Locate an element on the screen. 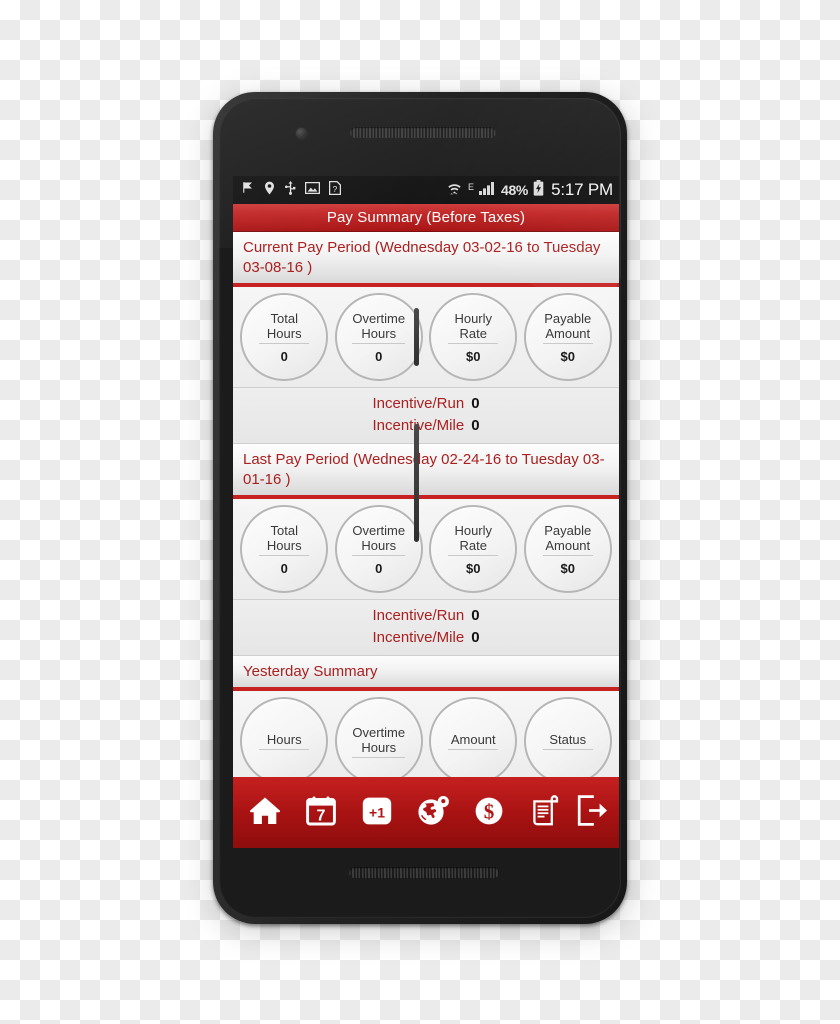 The width and height of the screenshot is (840, 1024). image-icon is located at coordinates (312, 190).